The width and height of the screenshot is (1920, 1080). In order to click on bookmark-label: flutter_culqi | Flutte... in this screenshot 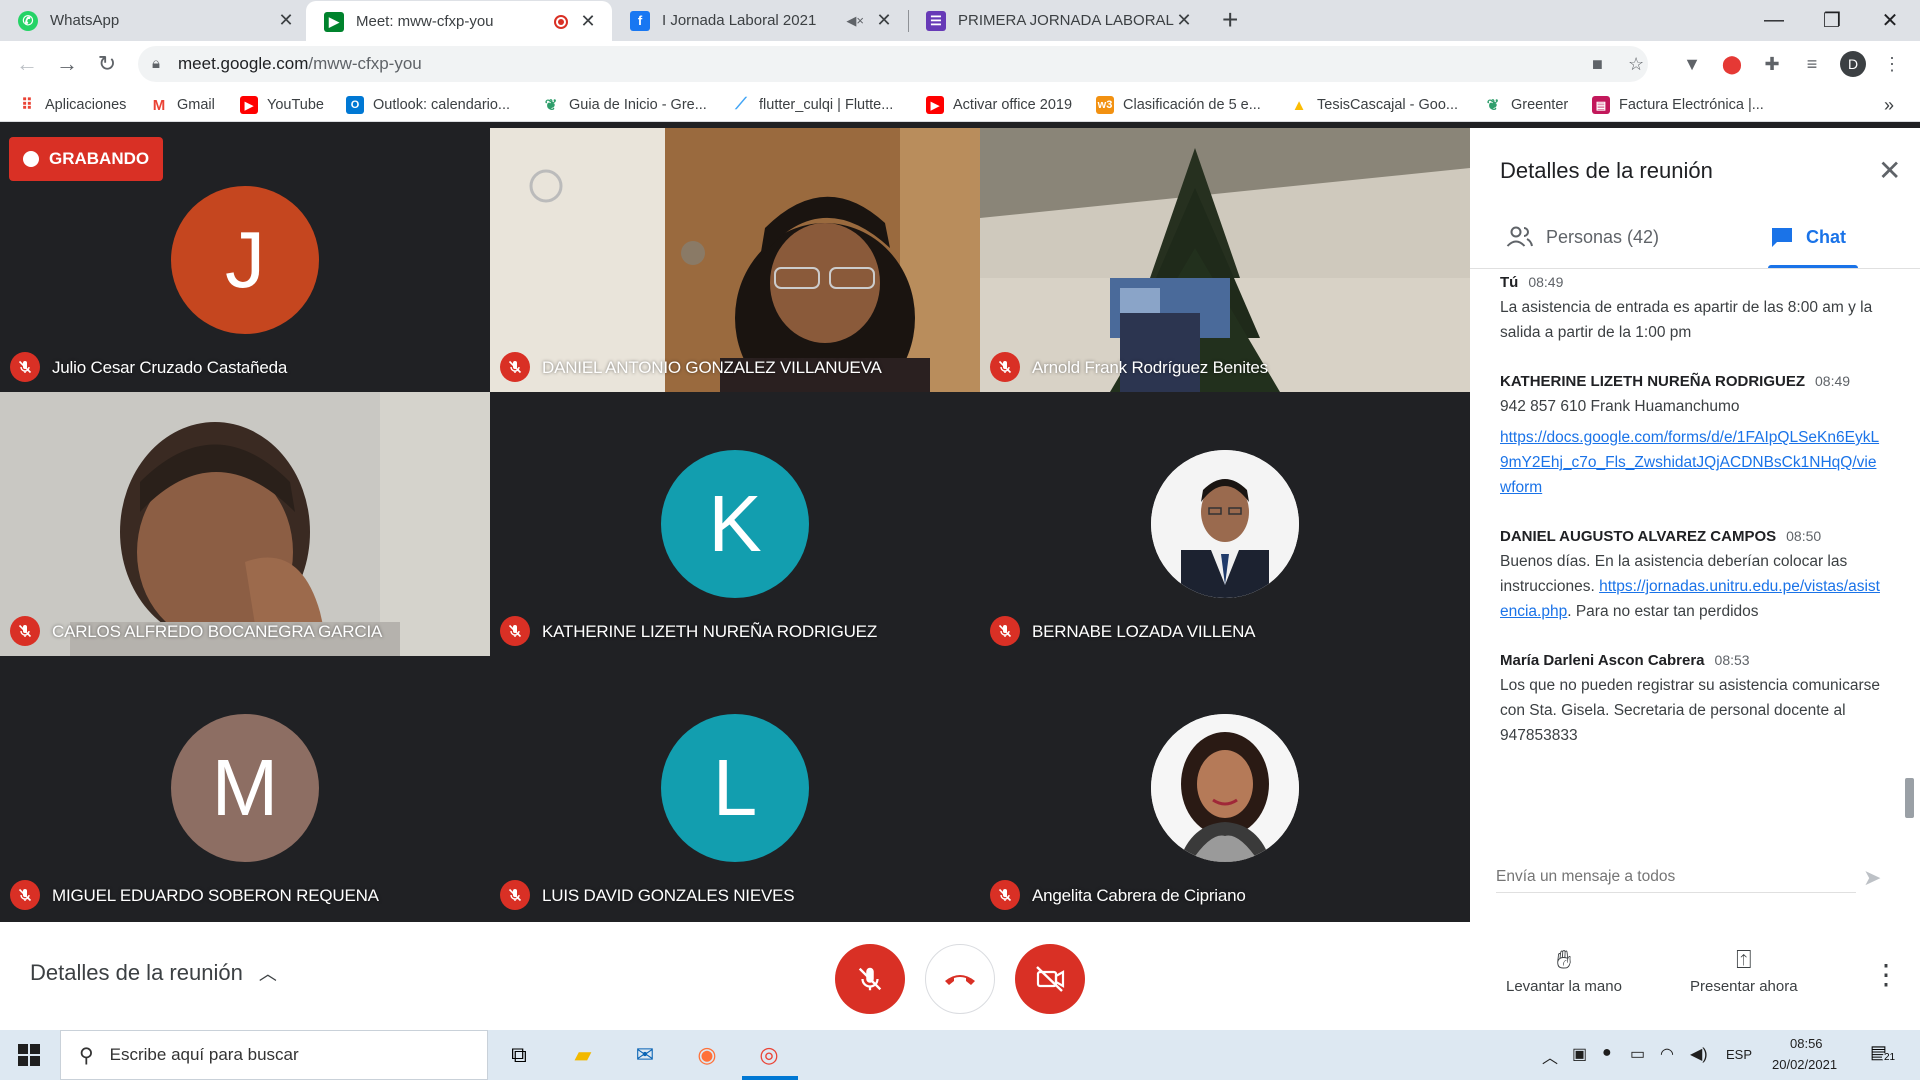, I will do `click(826, 105)`.